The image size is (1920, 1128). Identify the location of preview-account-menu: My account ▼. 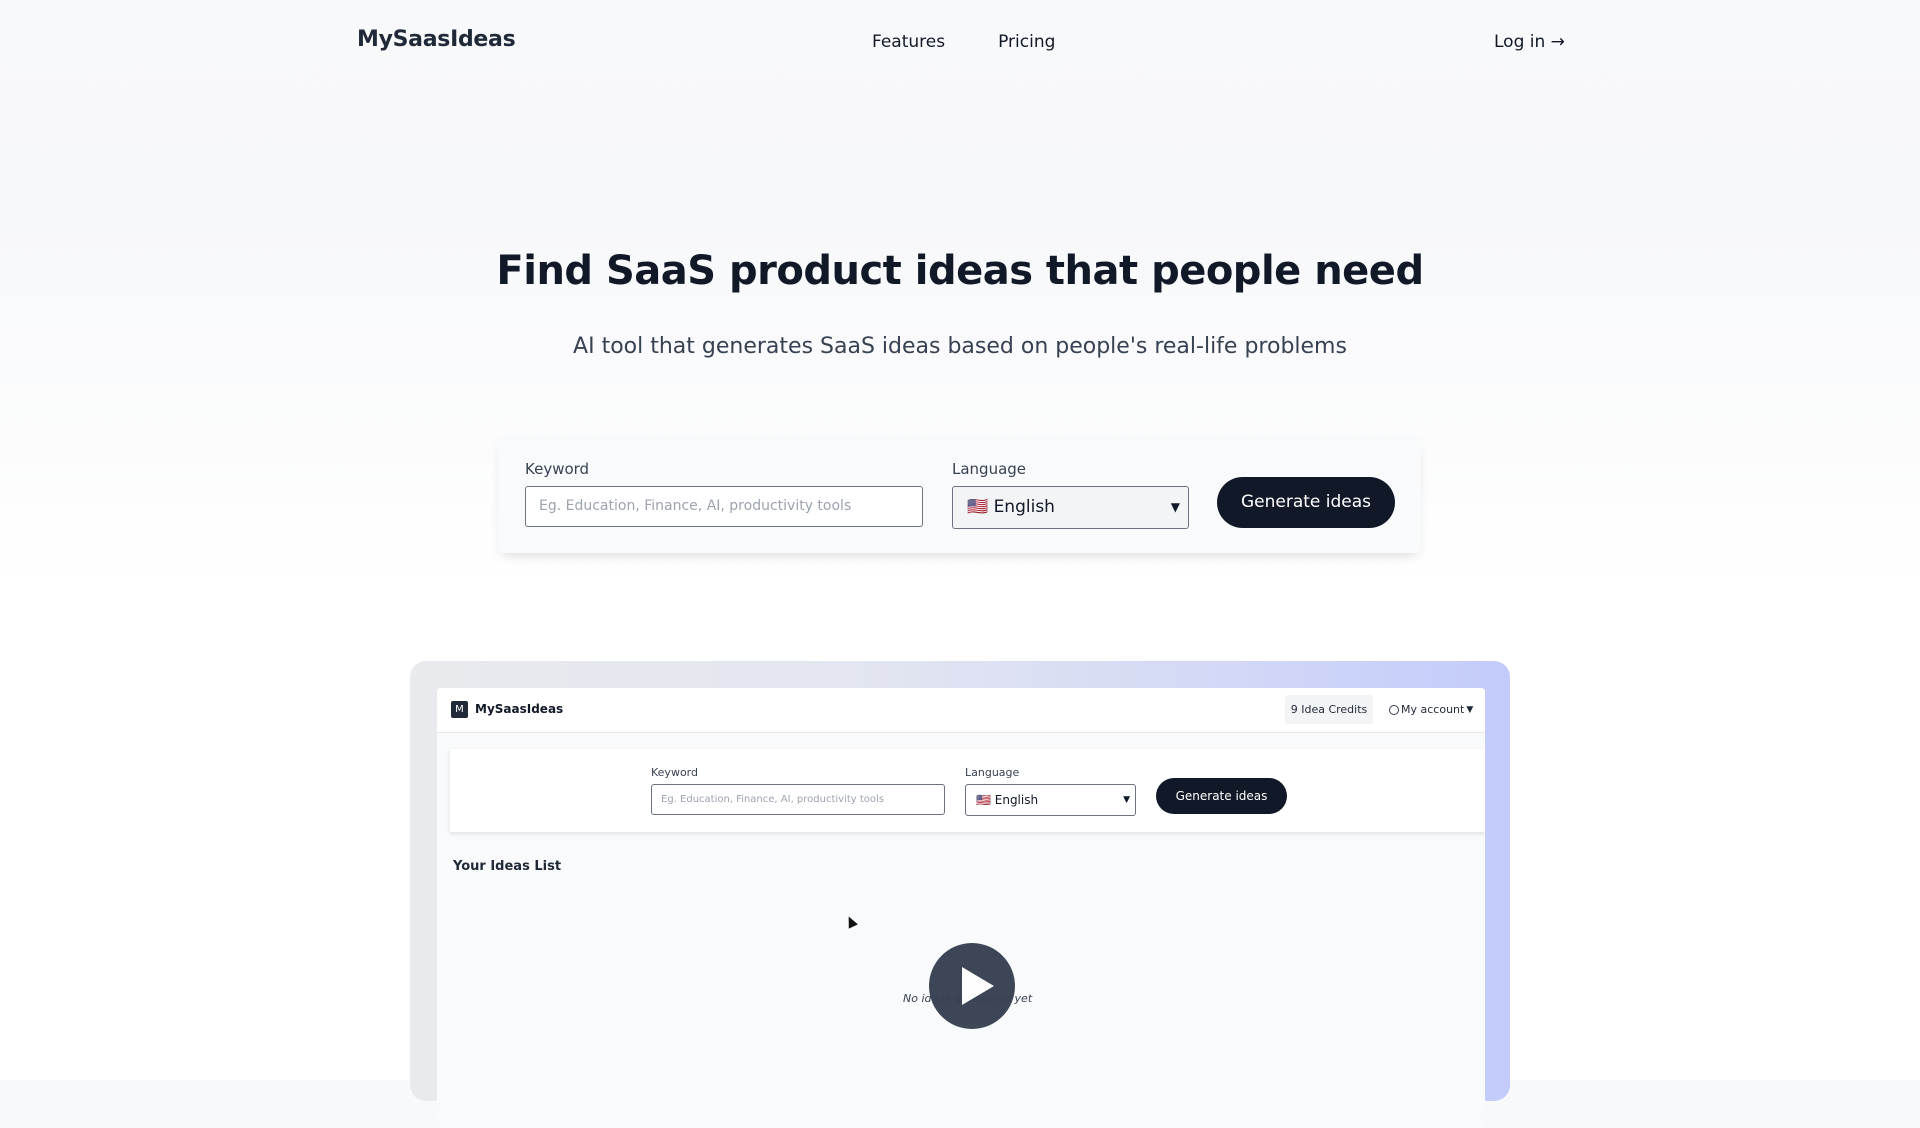
(1431, 709).